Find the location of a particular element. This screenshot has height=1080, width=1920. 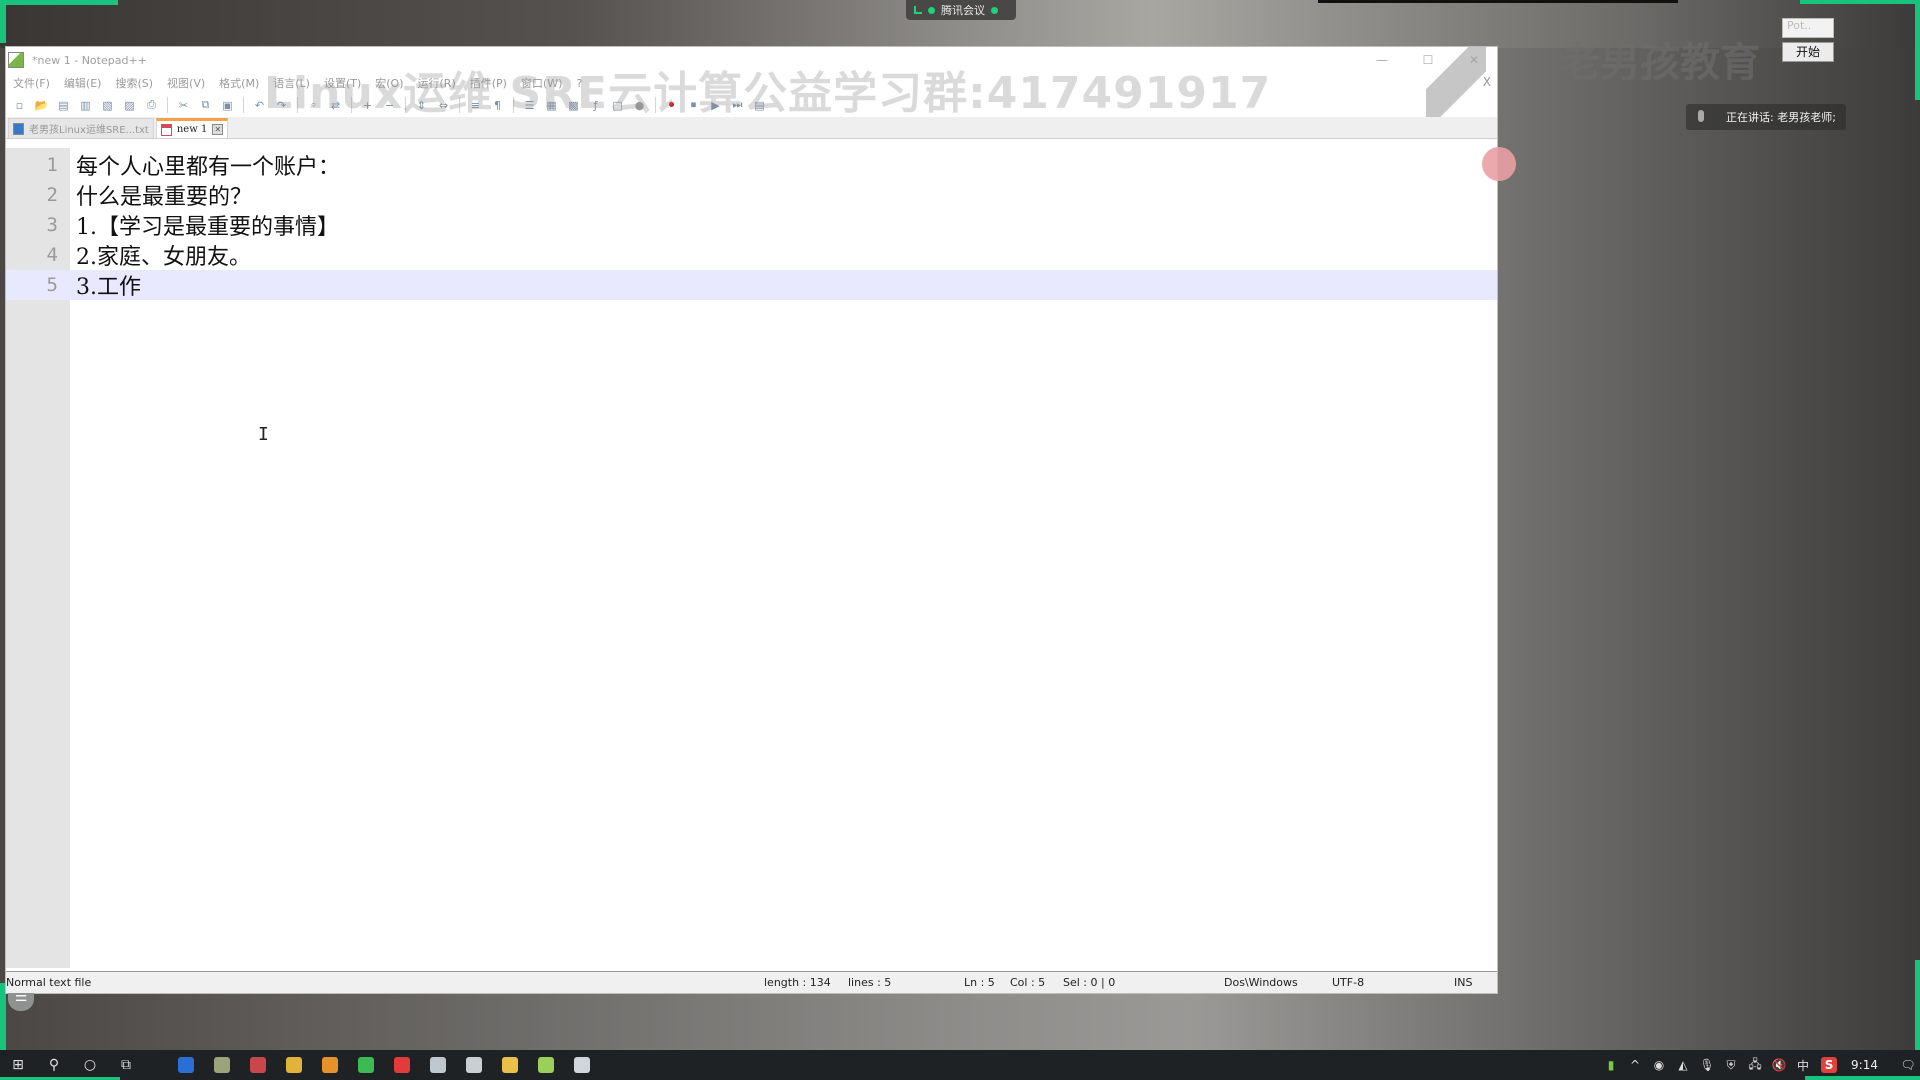

tab-new-1: new 1 ✕ is located at coordinates (192, 128).